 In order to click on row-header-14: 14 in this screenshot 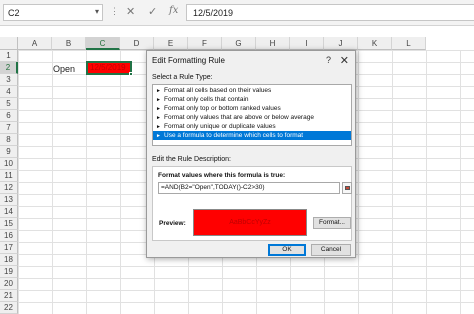, I will do `click(9, 212)`.